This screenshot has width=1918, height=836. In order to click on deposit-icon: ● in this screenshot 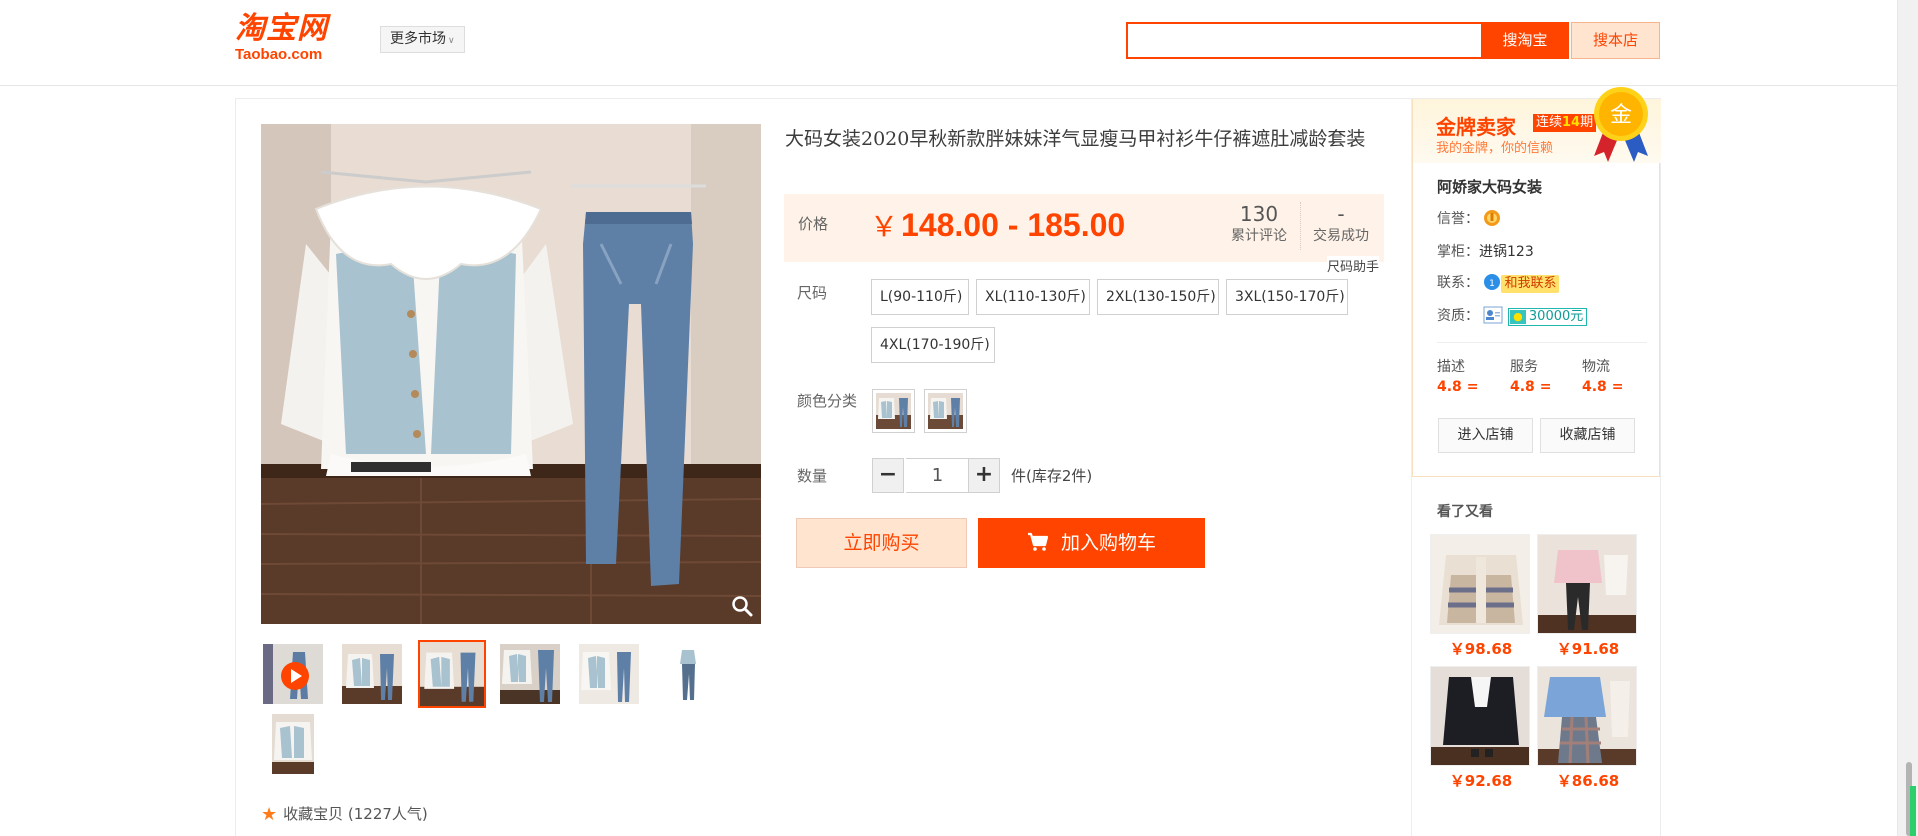, I will do `click(1517, 317)`.